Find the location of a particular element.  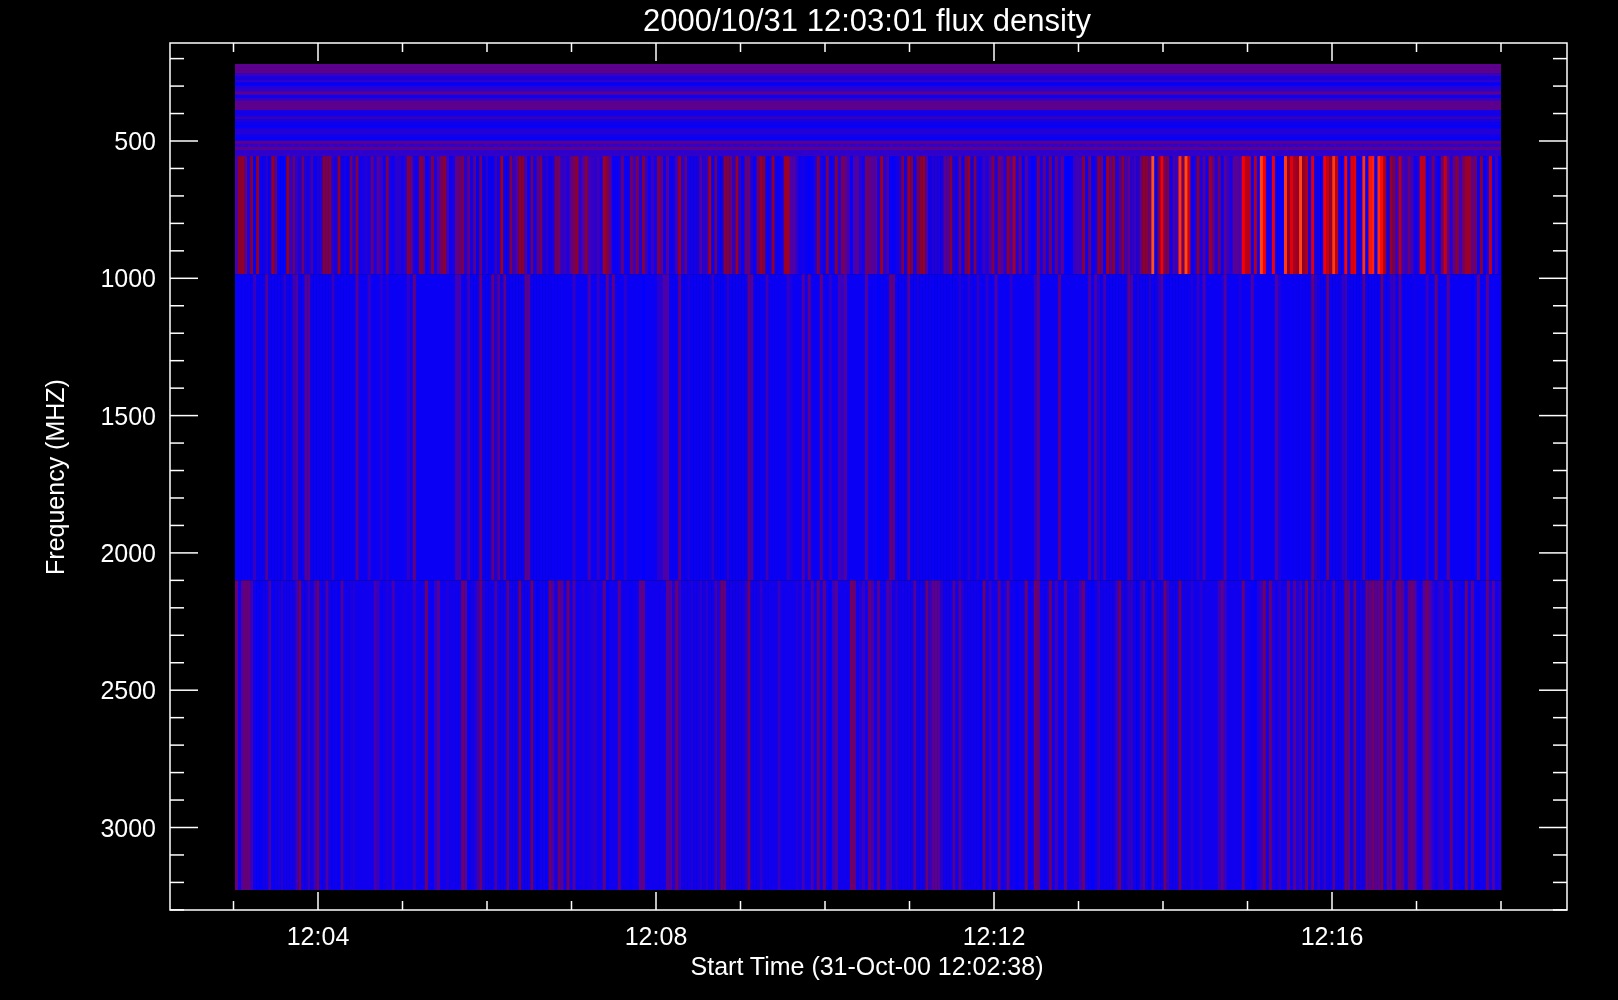

y-tick-label: 1500 is located at coordinates (128, 415).